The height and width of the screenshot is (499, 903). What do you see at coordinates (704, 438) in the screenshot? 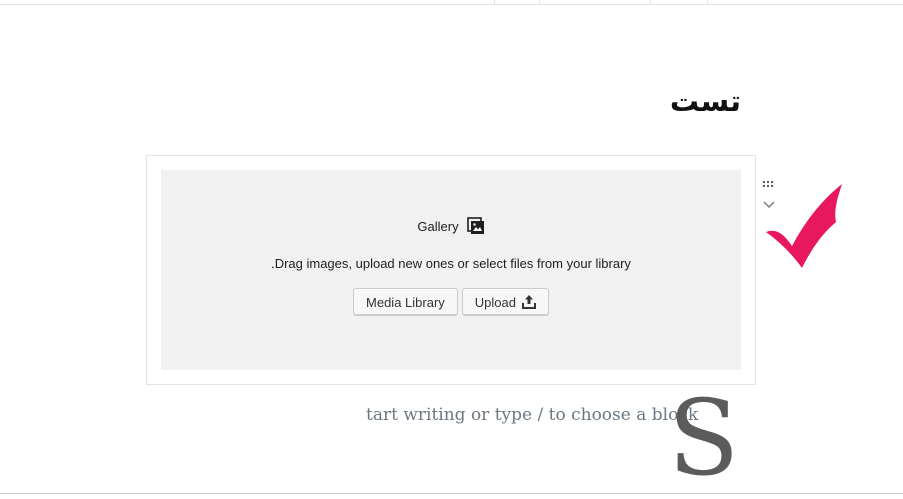
I see `drop-cap-letter: S` at bounding box center [704, 438].